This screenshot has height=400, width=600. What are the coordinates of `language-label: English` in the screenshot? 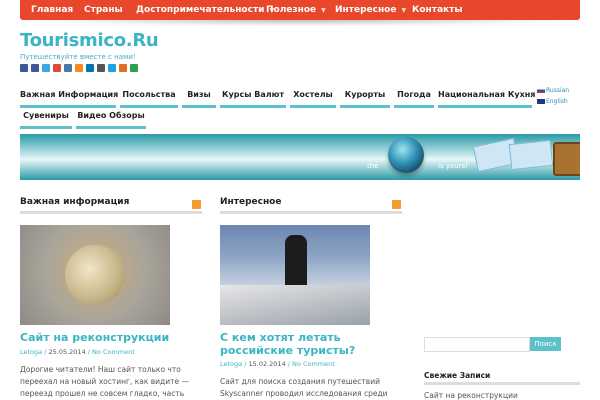 It's located at (557, 101).